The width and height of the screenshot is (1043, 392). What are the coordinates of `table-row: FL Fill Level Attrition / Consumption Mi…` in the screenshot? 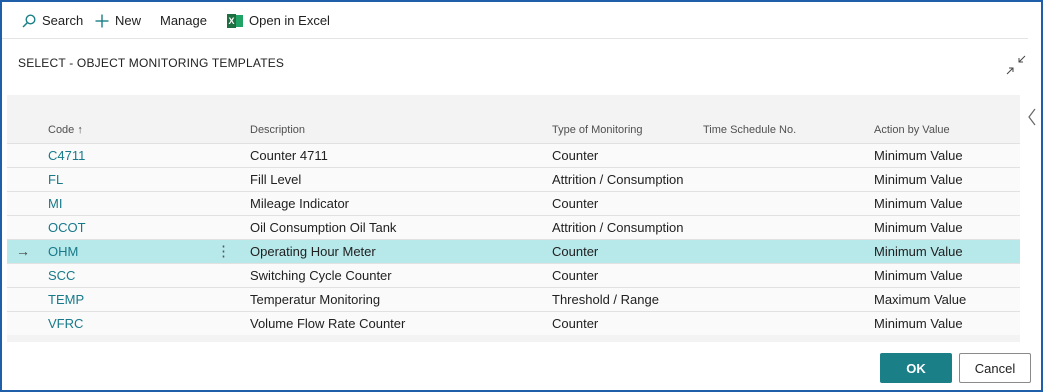 It's located at (513, 179).